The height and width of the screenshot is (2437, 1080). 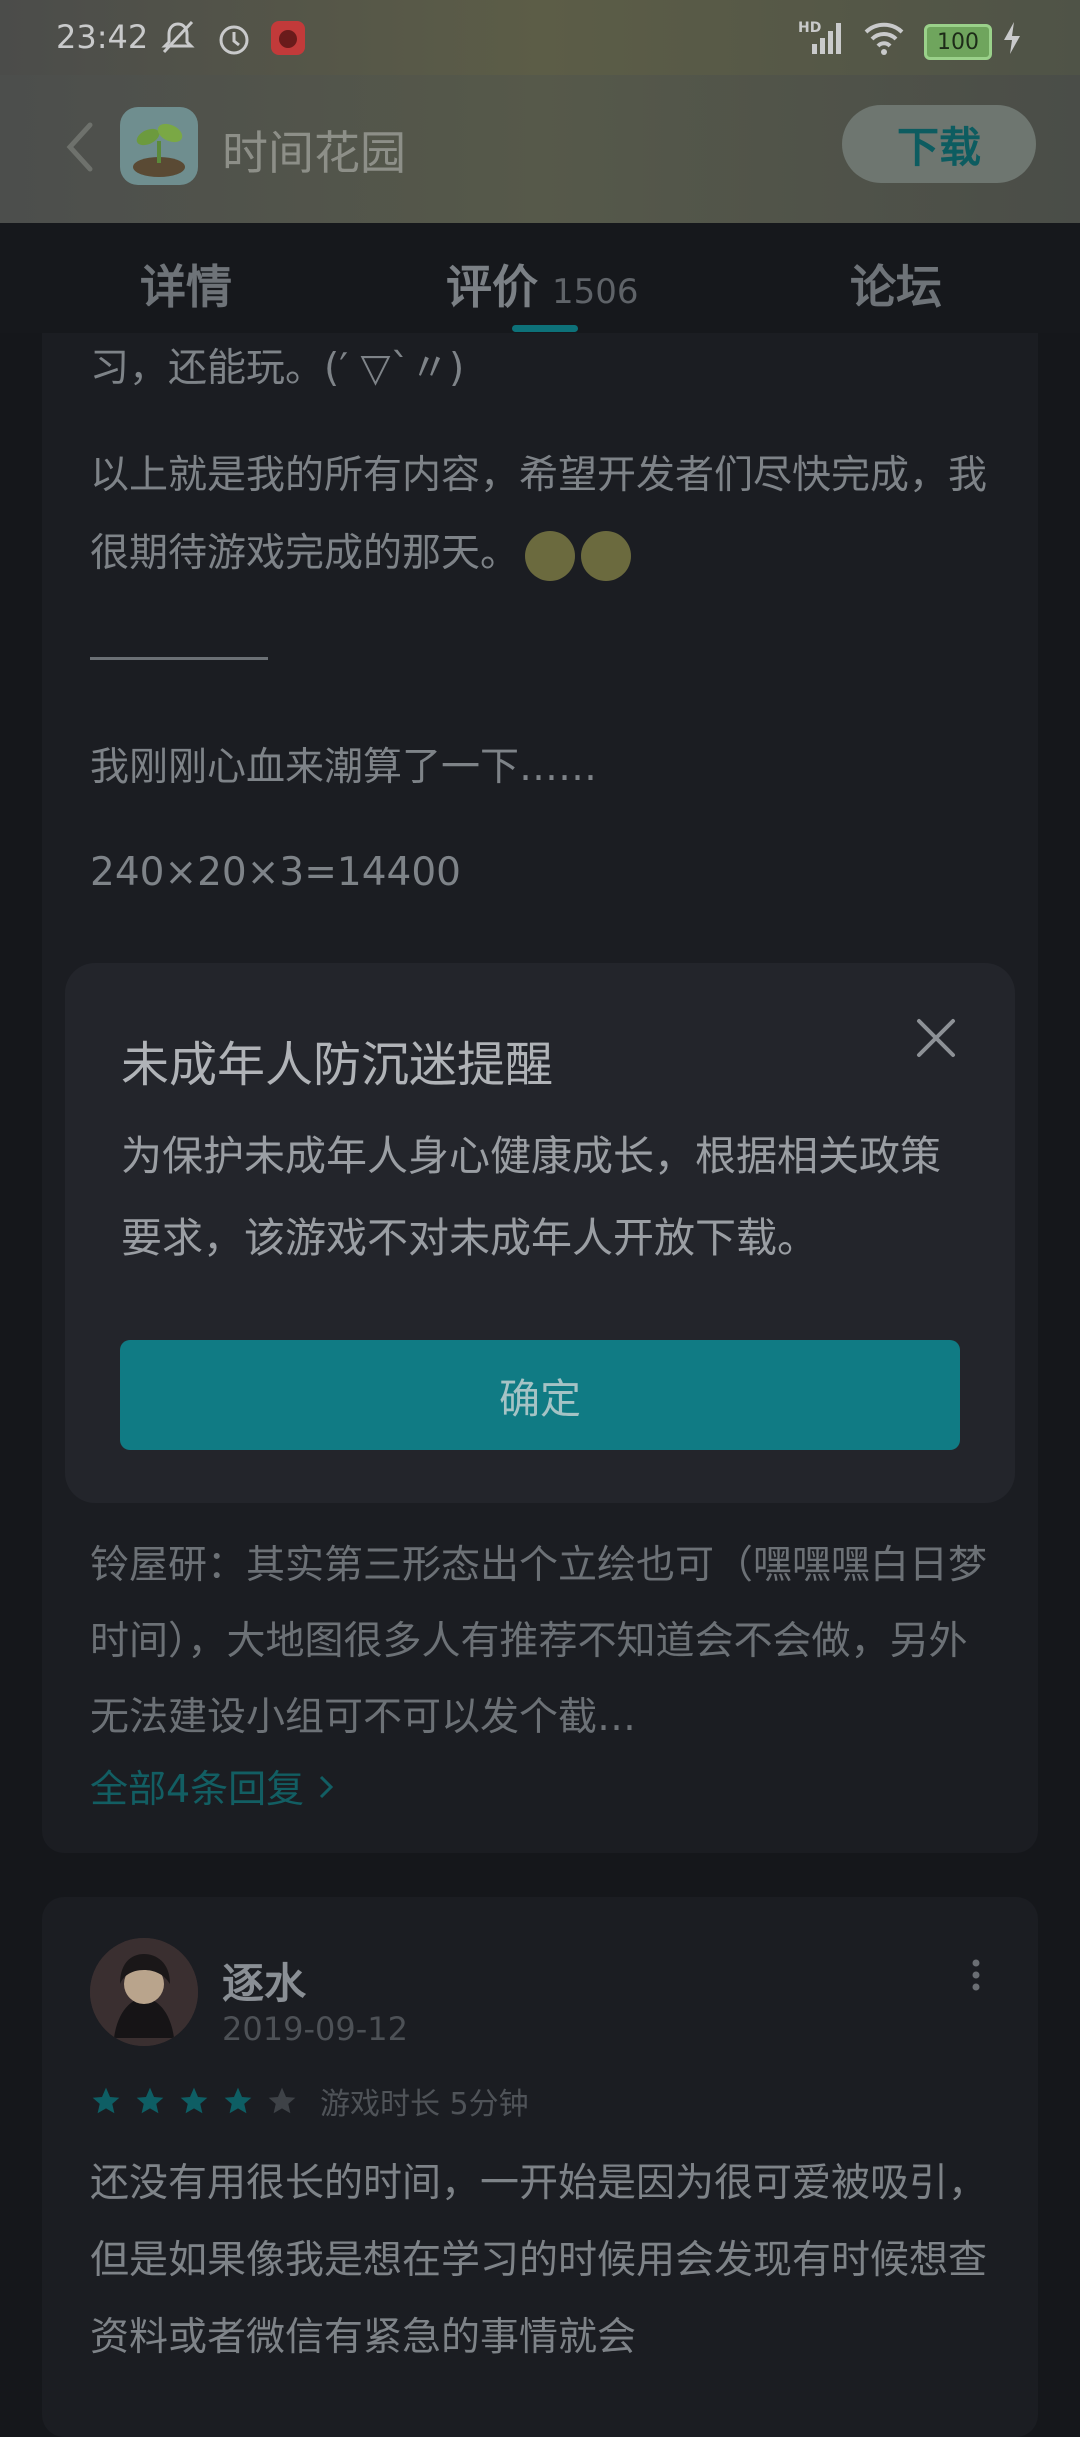 What do you see at coordinates (81, 147) in the screenshot?
I see `back-arrow-icon` at bounding box center [81, 147].